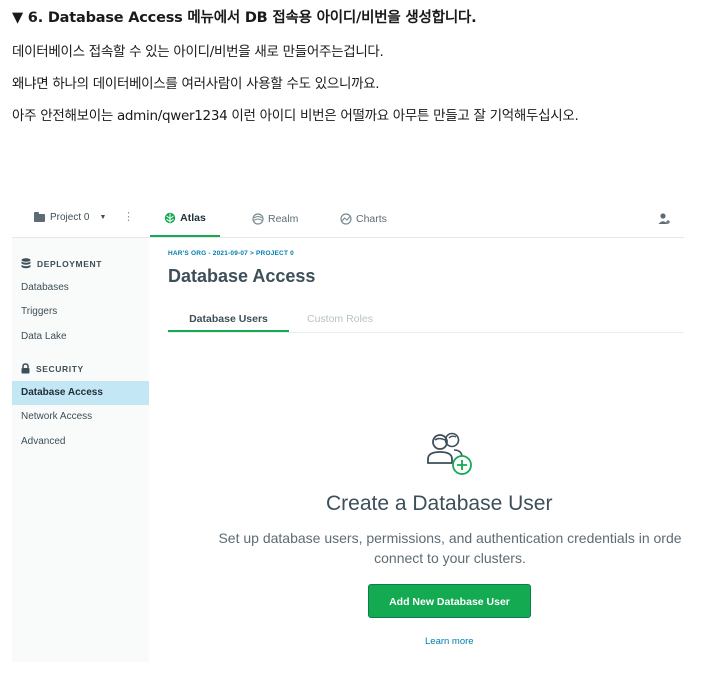 Image resolution: width=708 pixels, height=674 pixels. I want to click on sidebar-item-database-access: Database Access, so click(80, 393).